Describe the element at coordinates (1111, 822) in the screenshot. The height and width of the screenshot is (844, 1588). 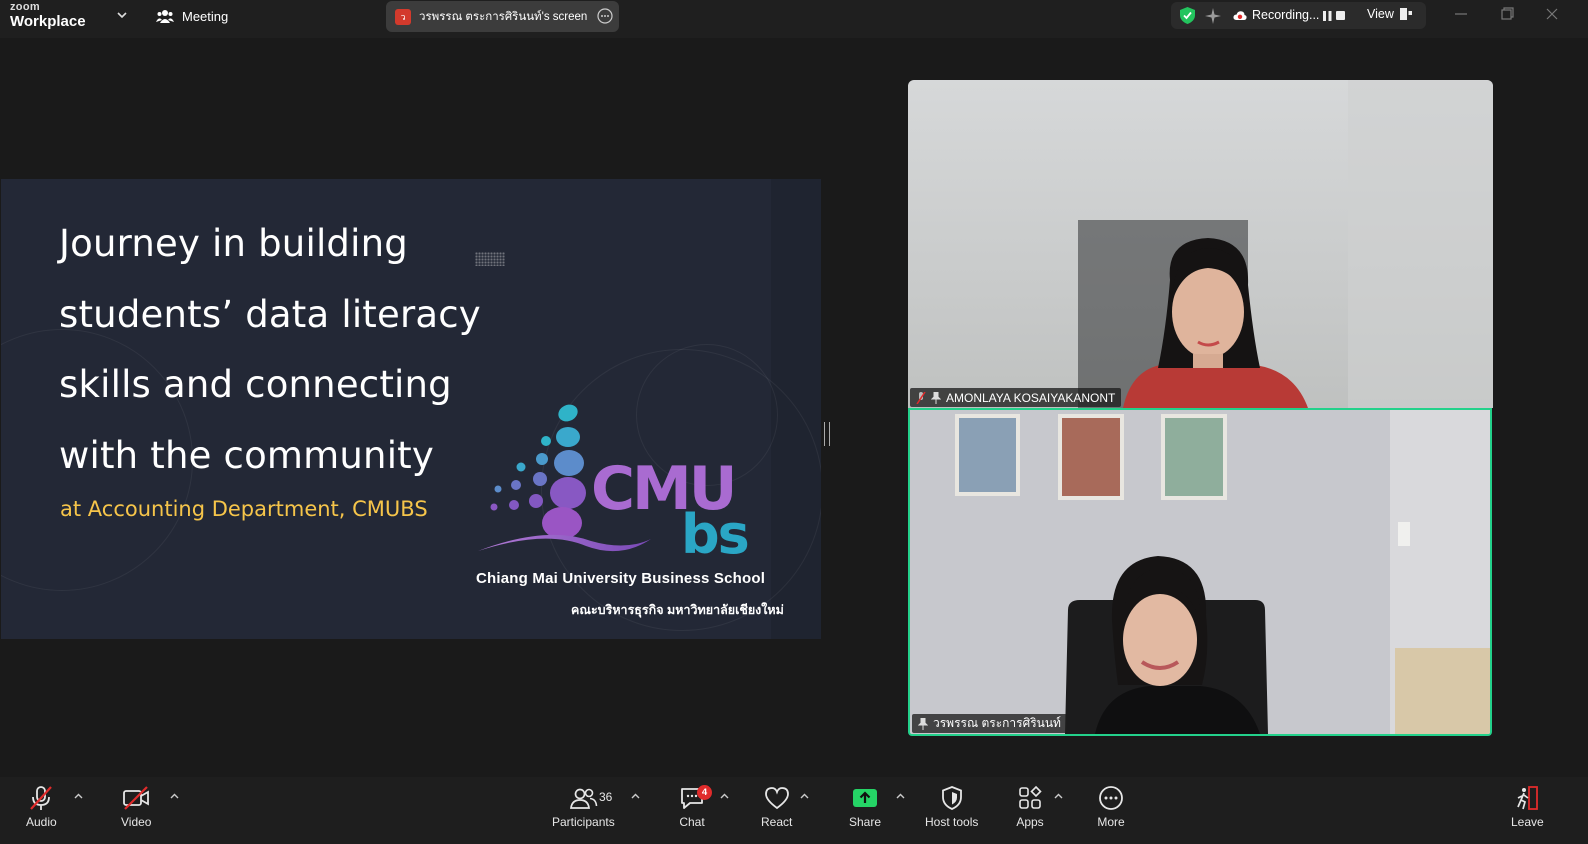
I see `more-label: More` at that location.